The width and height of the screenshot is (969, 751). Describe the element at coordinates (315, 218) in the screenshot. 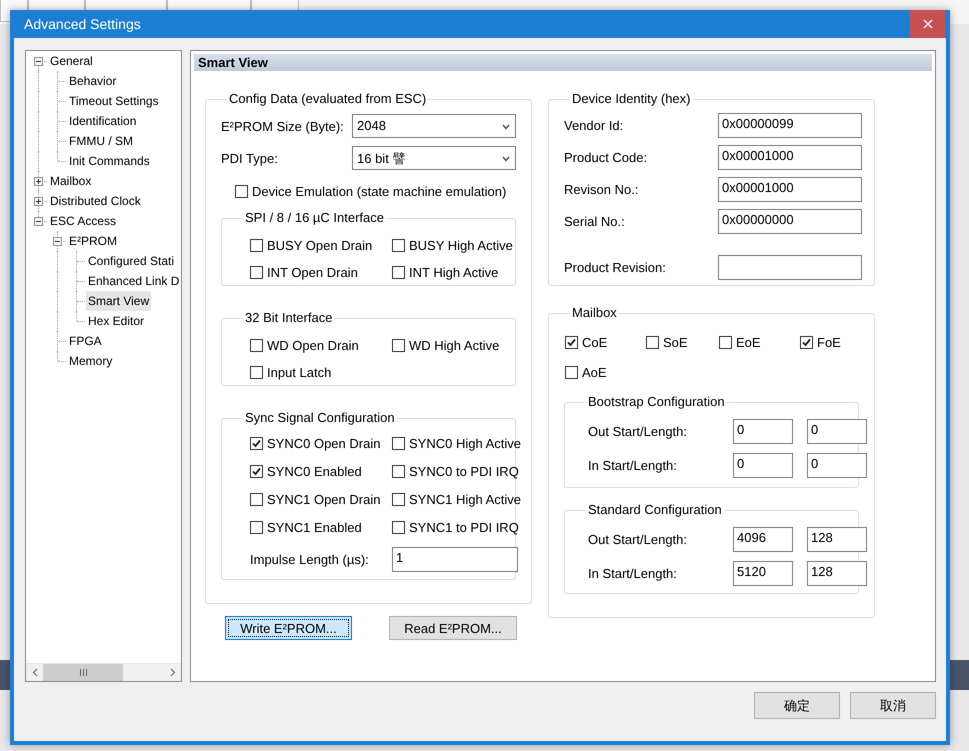

I see `group-title: SPI / 8 / 16 µC Interface` at that location.